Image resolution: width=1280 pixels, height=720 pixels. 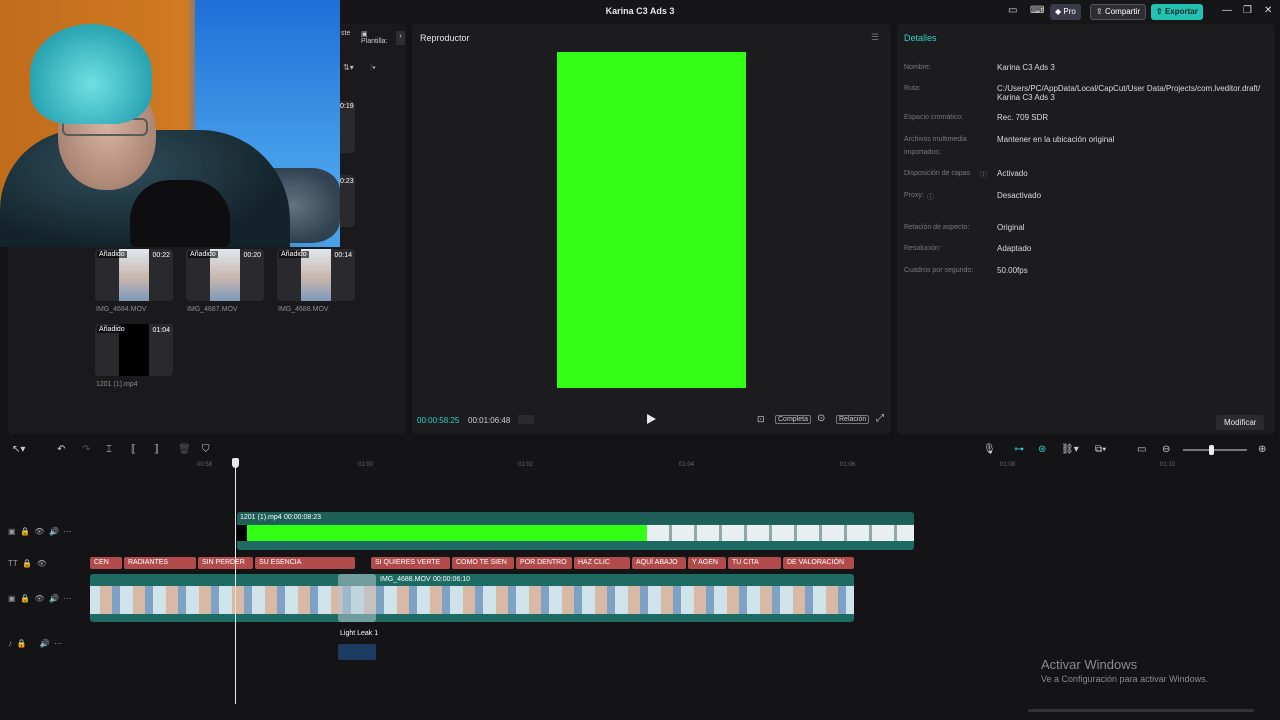 I want to click on undo-icon: ↶, so click(x=61, y=449).